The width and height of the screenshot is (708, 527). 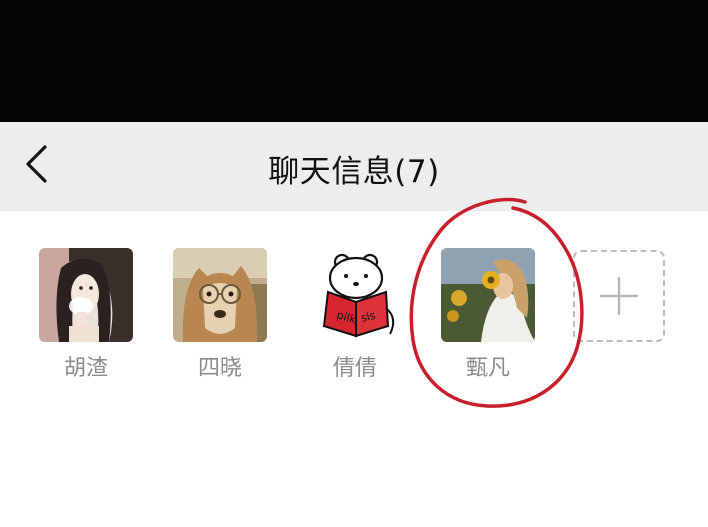 I want to click on add-member-button, so click(x=619, y=296).